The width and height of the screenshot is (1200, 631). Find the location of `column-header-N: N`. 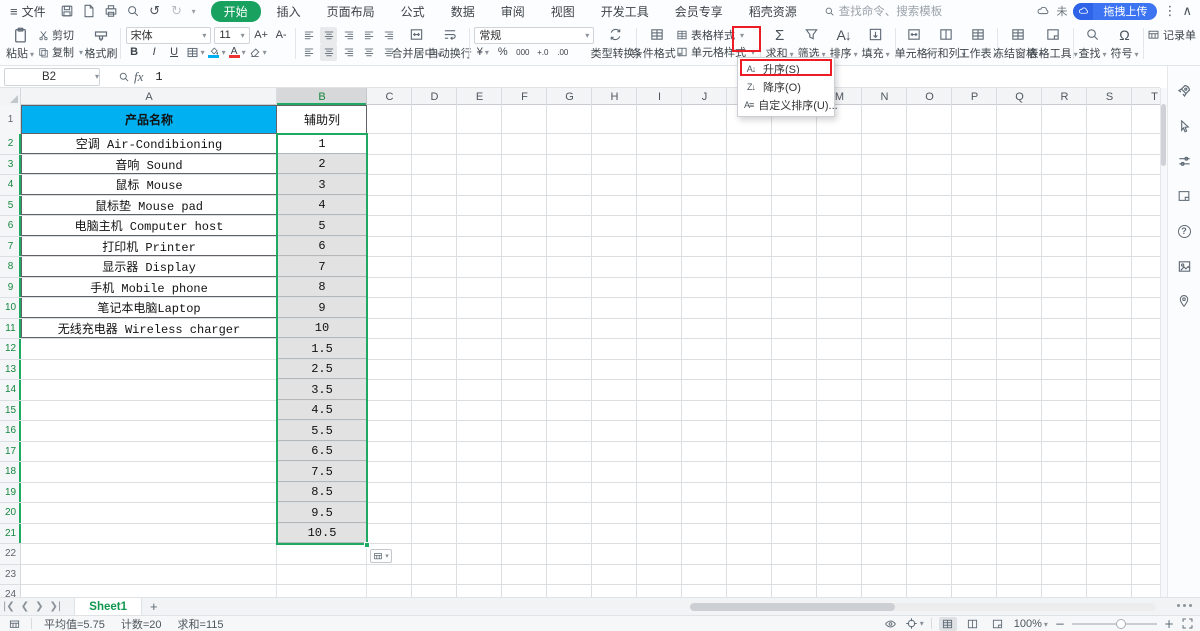

column-header-N: N is located at coordinates (884, 96).